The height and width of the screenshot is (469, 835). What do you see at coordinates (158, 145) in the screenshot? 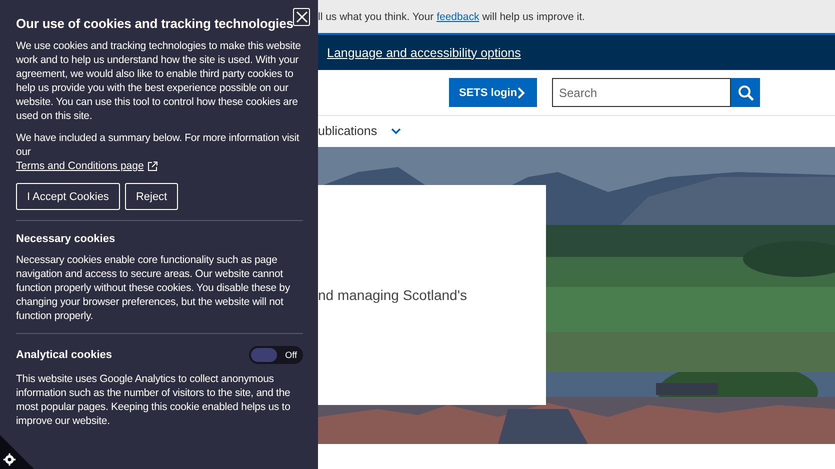
I see `summary-text: We have included a summary below. For more information visit our` at bounding box center [158, 145].